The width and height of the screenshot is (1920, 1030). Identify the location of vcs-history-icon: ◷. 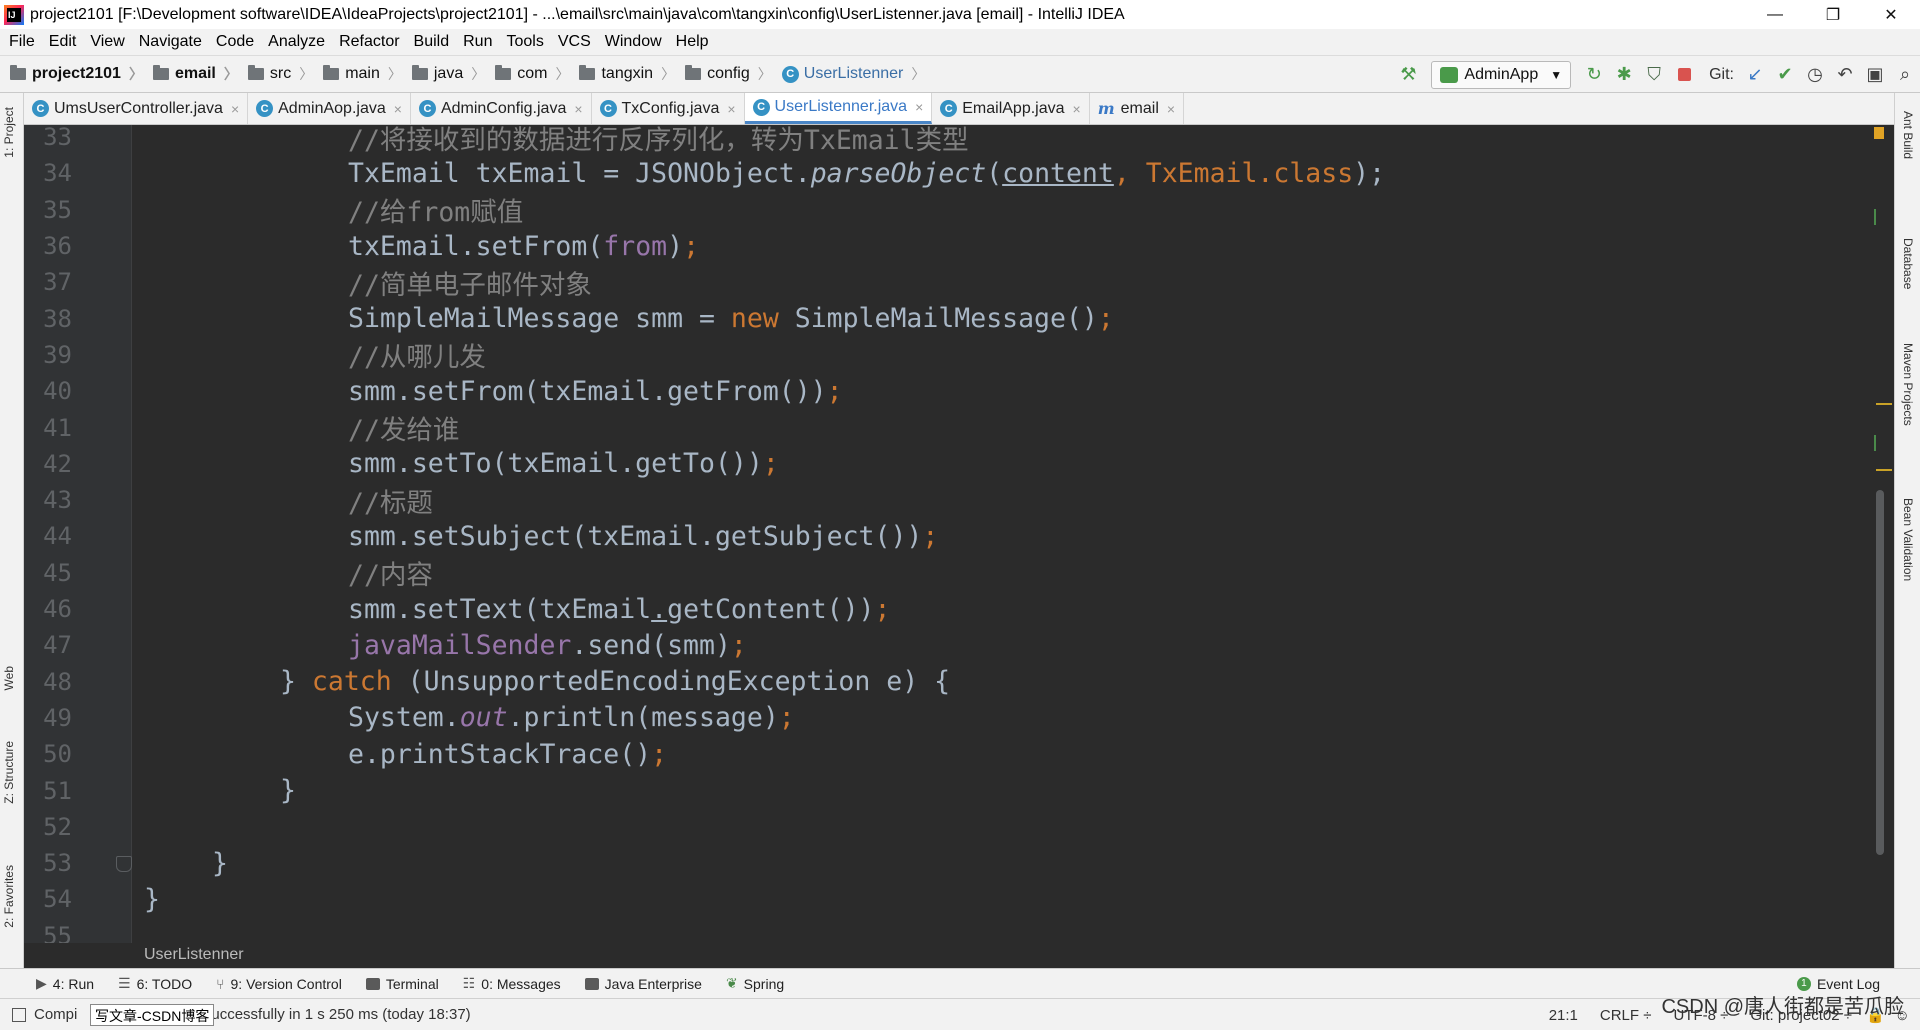
(1815, 75).